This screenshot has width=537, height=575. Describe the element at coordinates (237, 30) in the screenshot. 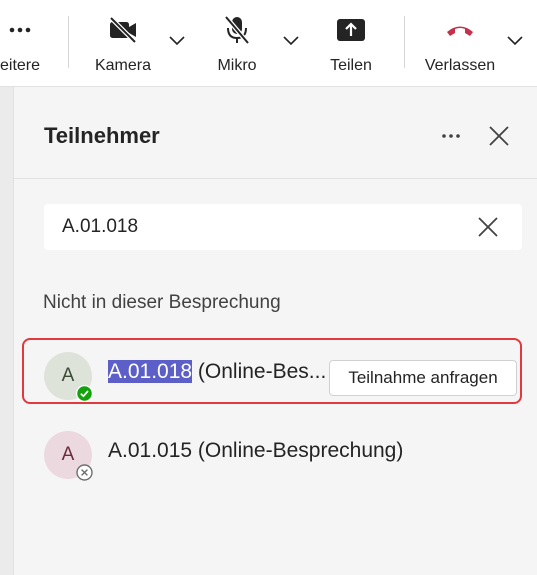

I see `microphone-off-icon` at that location.